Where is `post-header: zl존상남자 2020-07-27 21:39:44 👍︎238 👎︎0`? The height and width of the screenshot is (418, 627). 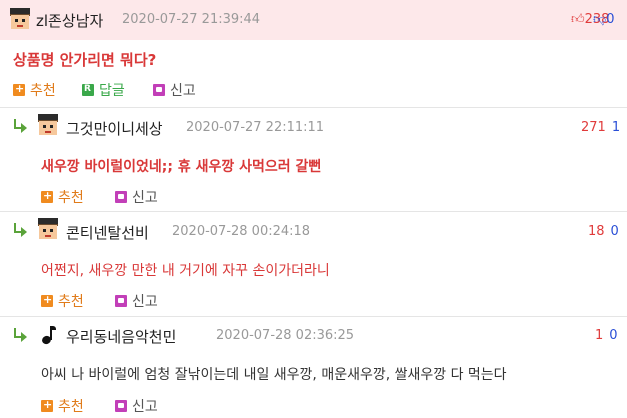
post-header: zl존상남자 2020-07-27 21:39:44 👍︎238 👎︎0 is located at coordinates (313, 20).